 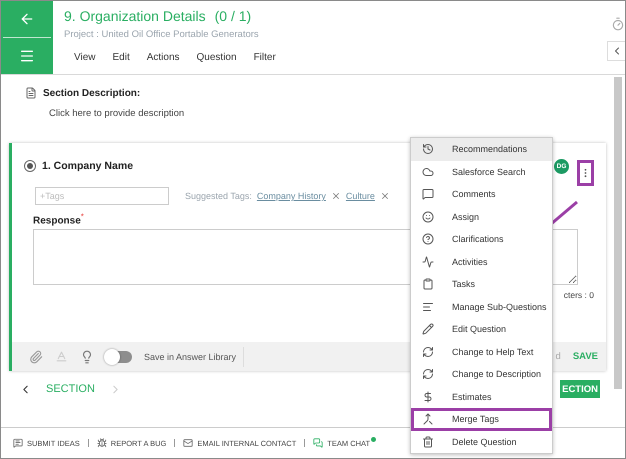 I want to click on menu-item: Edit, so click(x=121, y=57).